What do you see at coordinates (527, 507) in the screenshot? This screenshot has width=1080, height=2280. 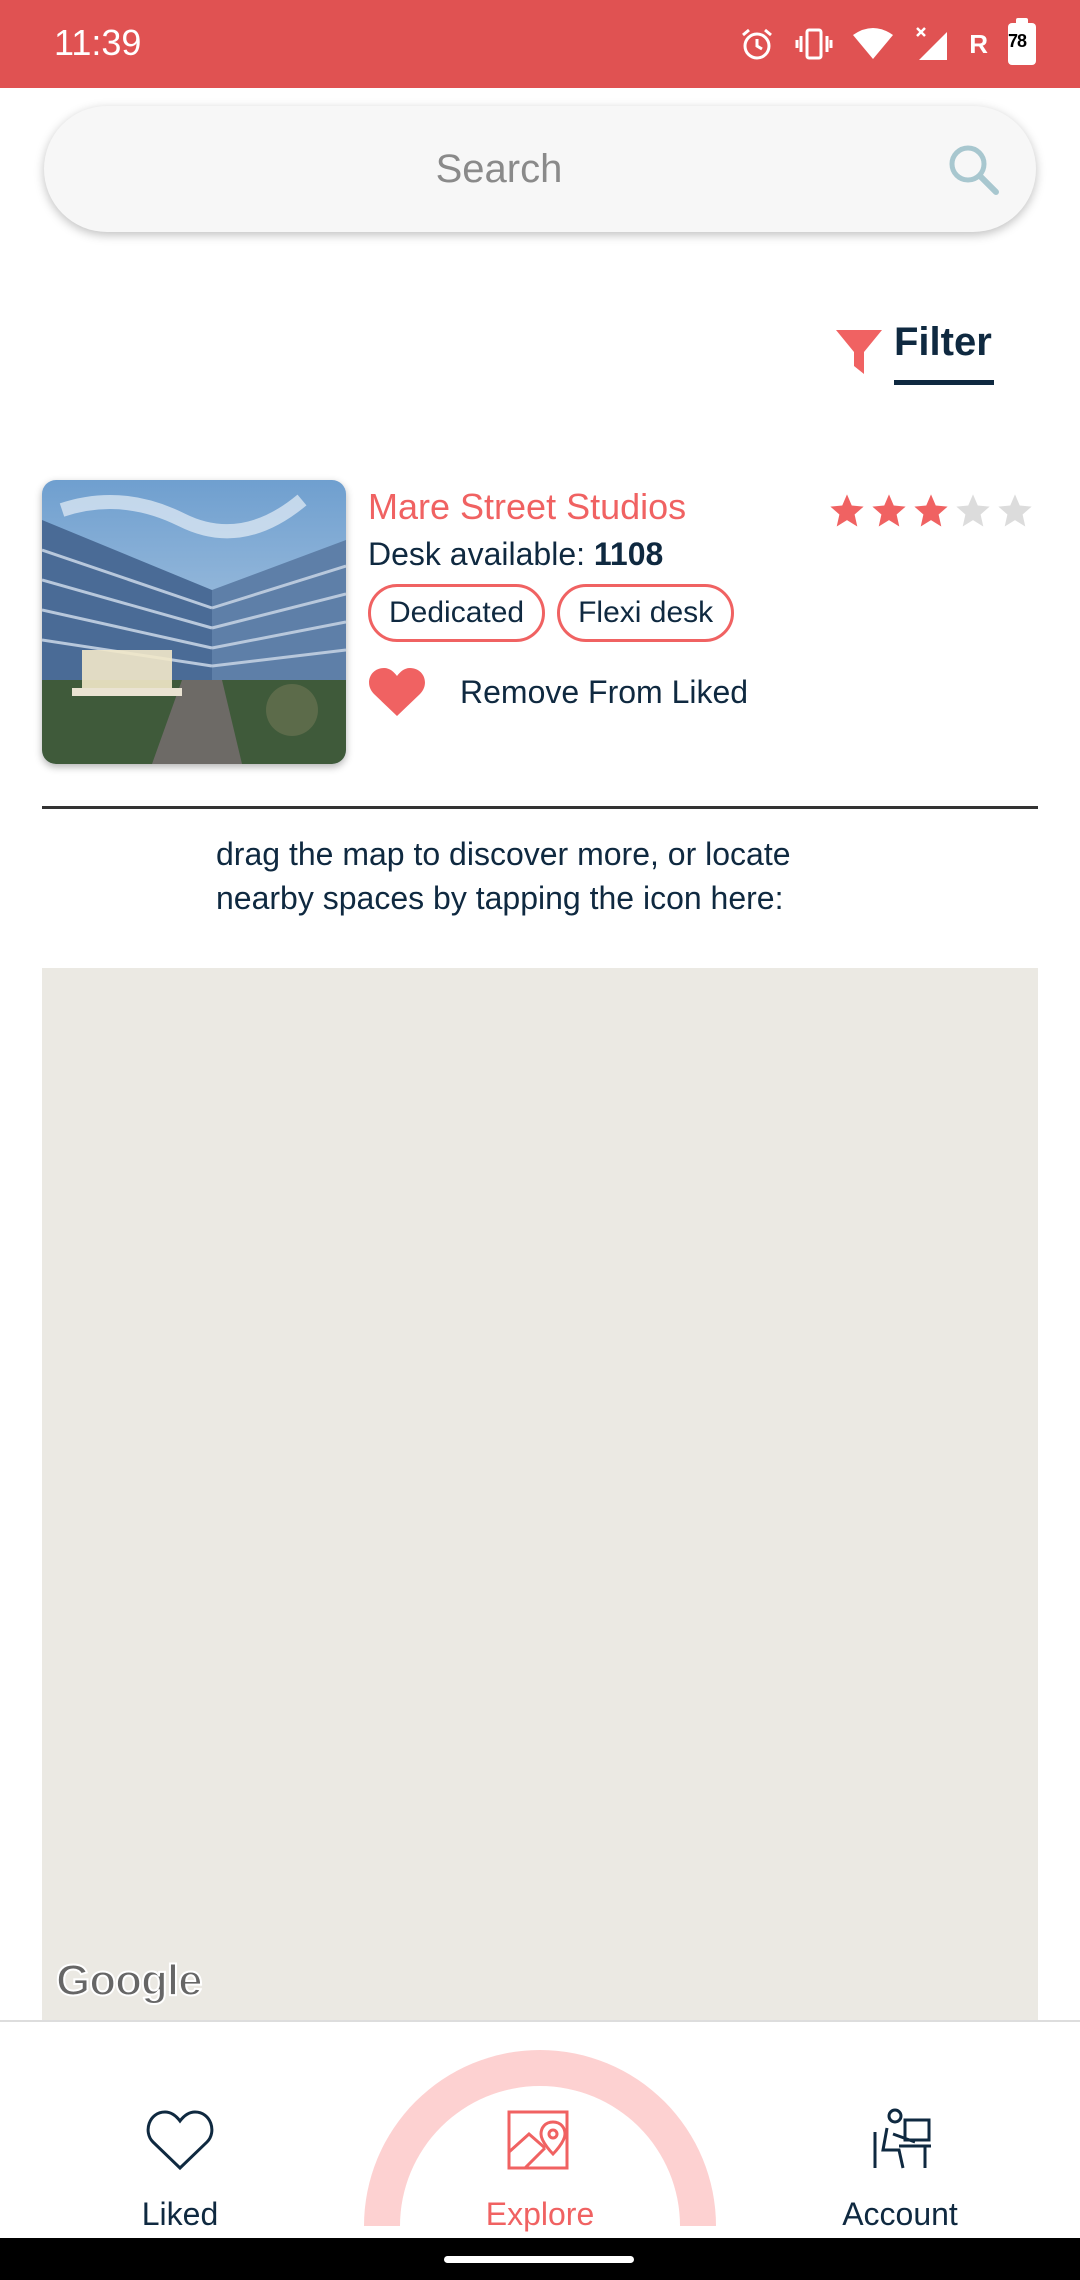 I see `listing-title: Mare Street Studios` at bounding box center [527, 507].